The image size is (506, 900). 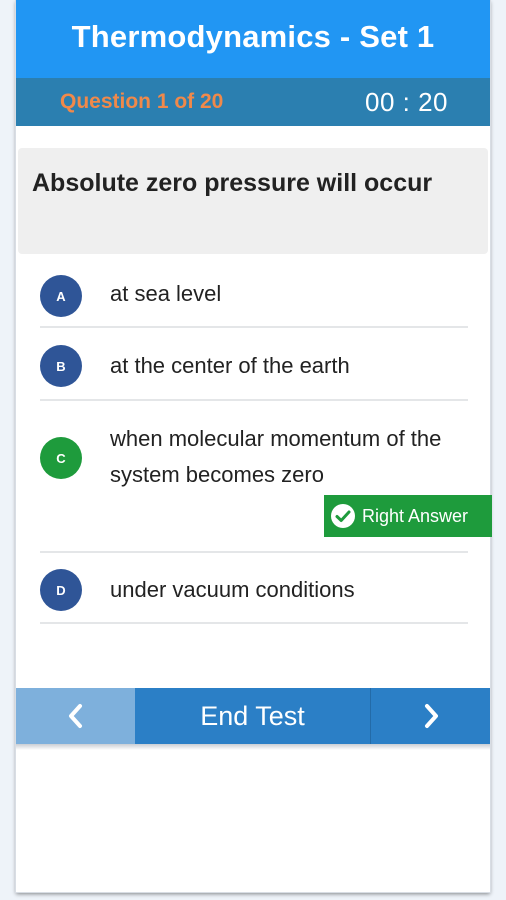 I want to click on question-box: Absolute zero pressure will occur, so click(x=253, y=201).